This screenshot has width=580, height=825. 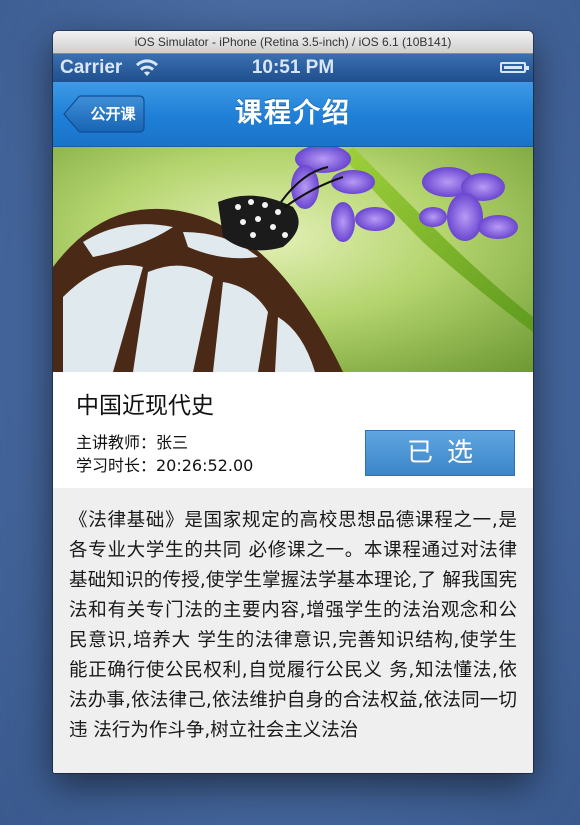 I want to click on course-info-panel: 中国近现代史 主讲教师：张三 学习时长：20:26:52.00 已选, so click(x=293, y=430).